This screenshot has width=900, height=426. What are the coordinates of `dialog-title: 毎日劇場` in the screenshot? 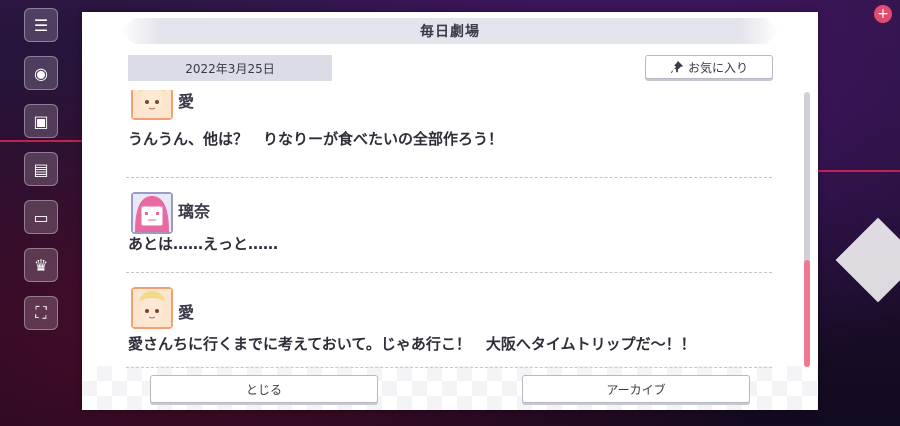 It's located at (450, 32).